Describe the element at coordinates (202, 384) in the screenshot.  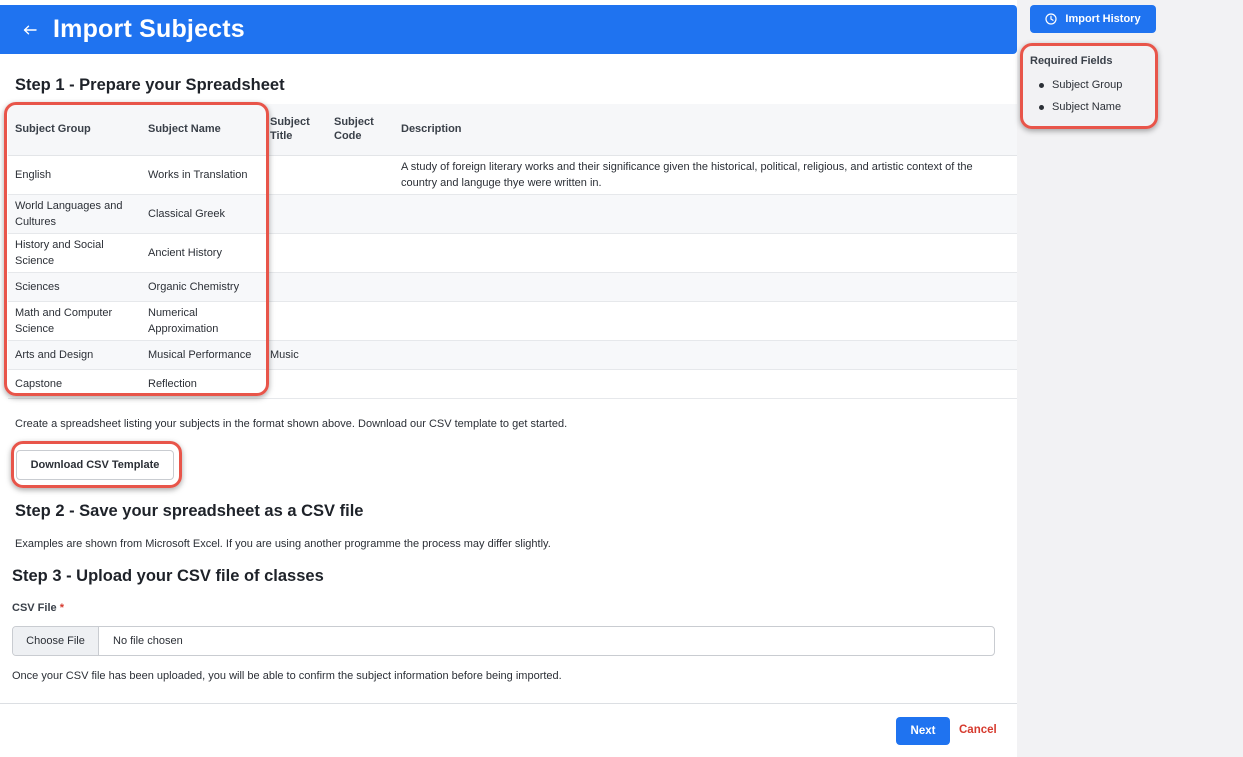
I see `cell-subject-name: Reflection` at that location.